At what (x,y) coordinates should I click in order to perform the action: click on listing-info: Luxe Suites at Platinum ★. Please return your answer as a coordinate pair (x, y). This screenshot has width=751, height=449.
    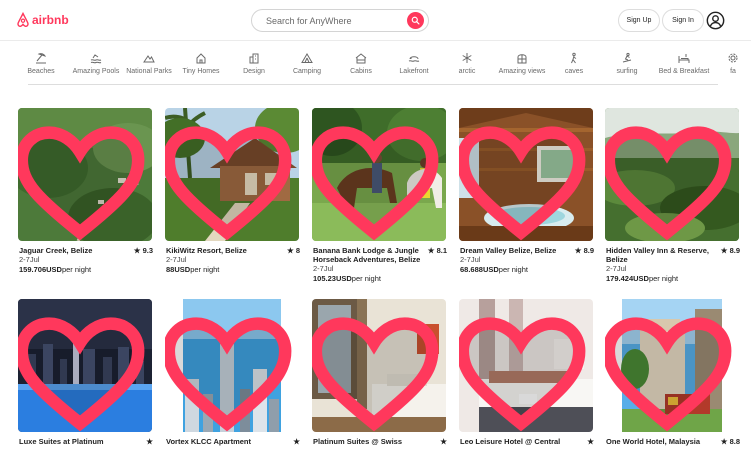
    Looking at the image, I should click on (86, 441).